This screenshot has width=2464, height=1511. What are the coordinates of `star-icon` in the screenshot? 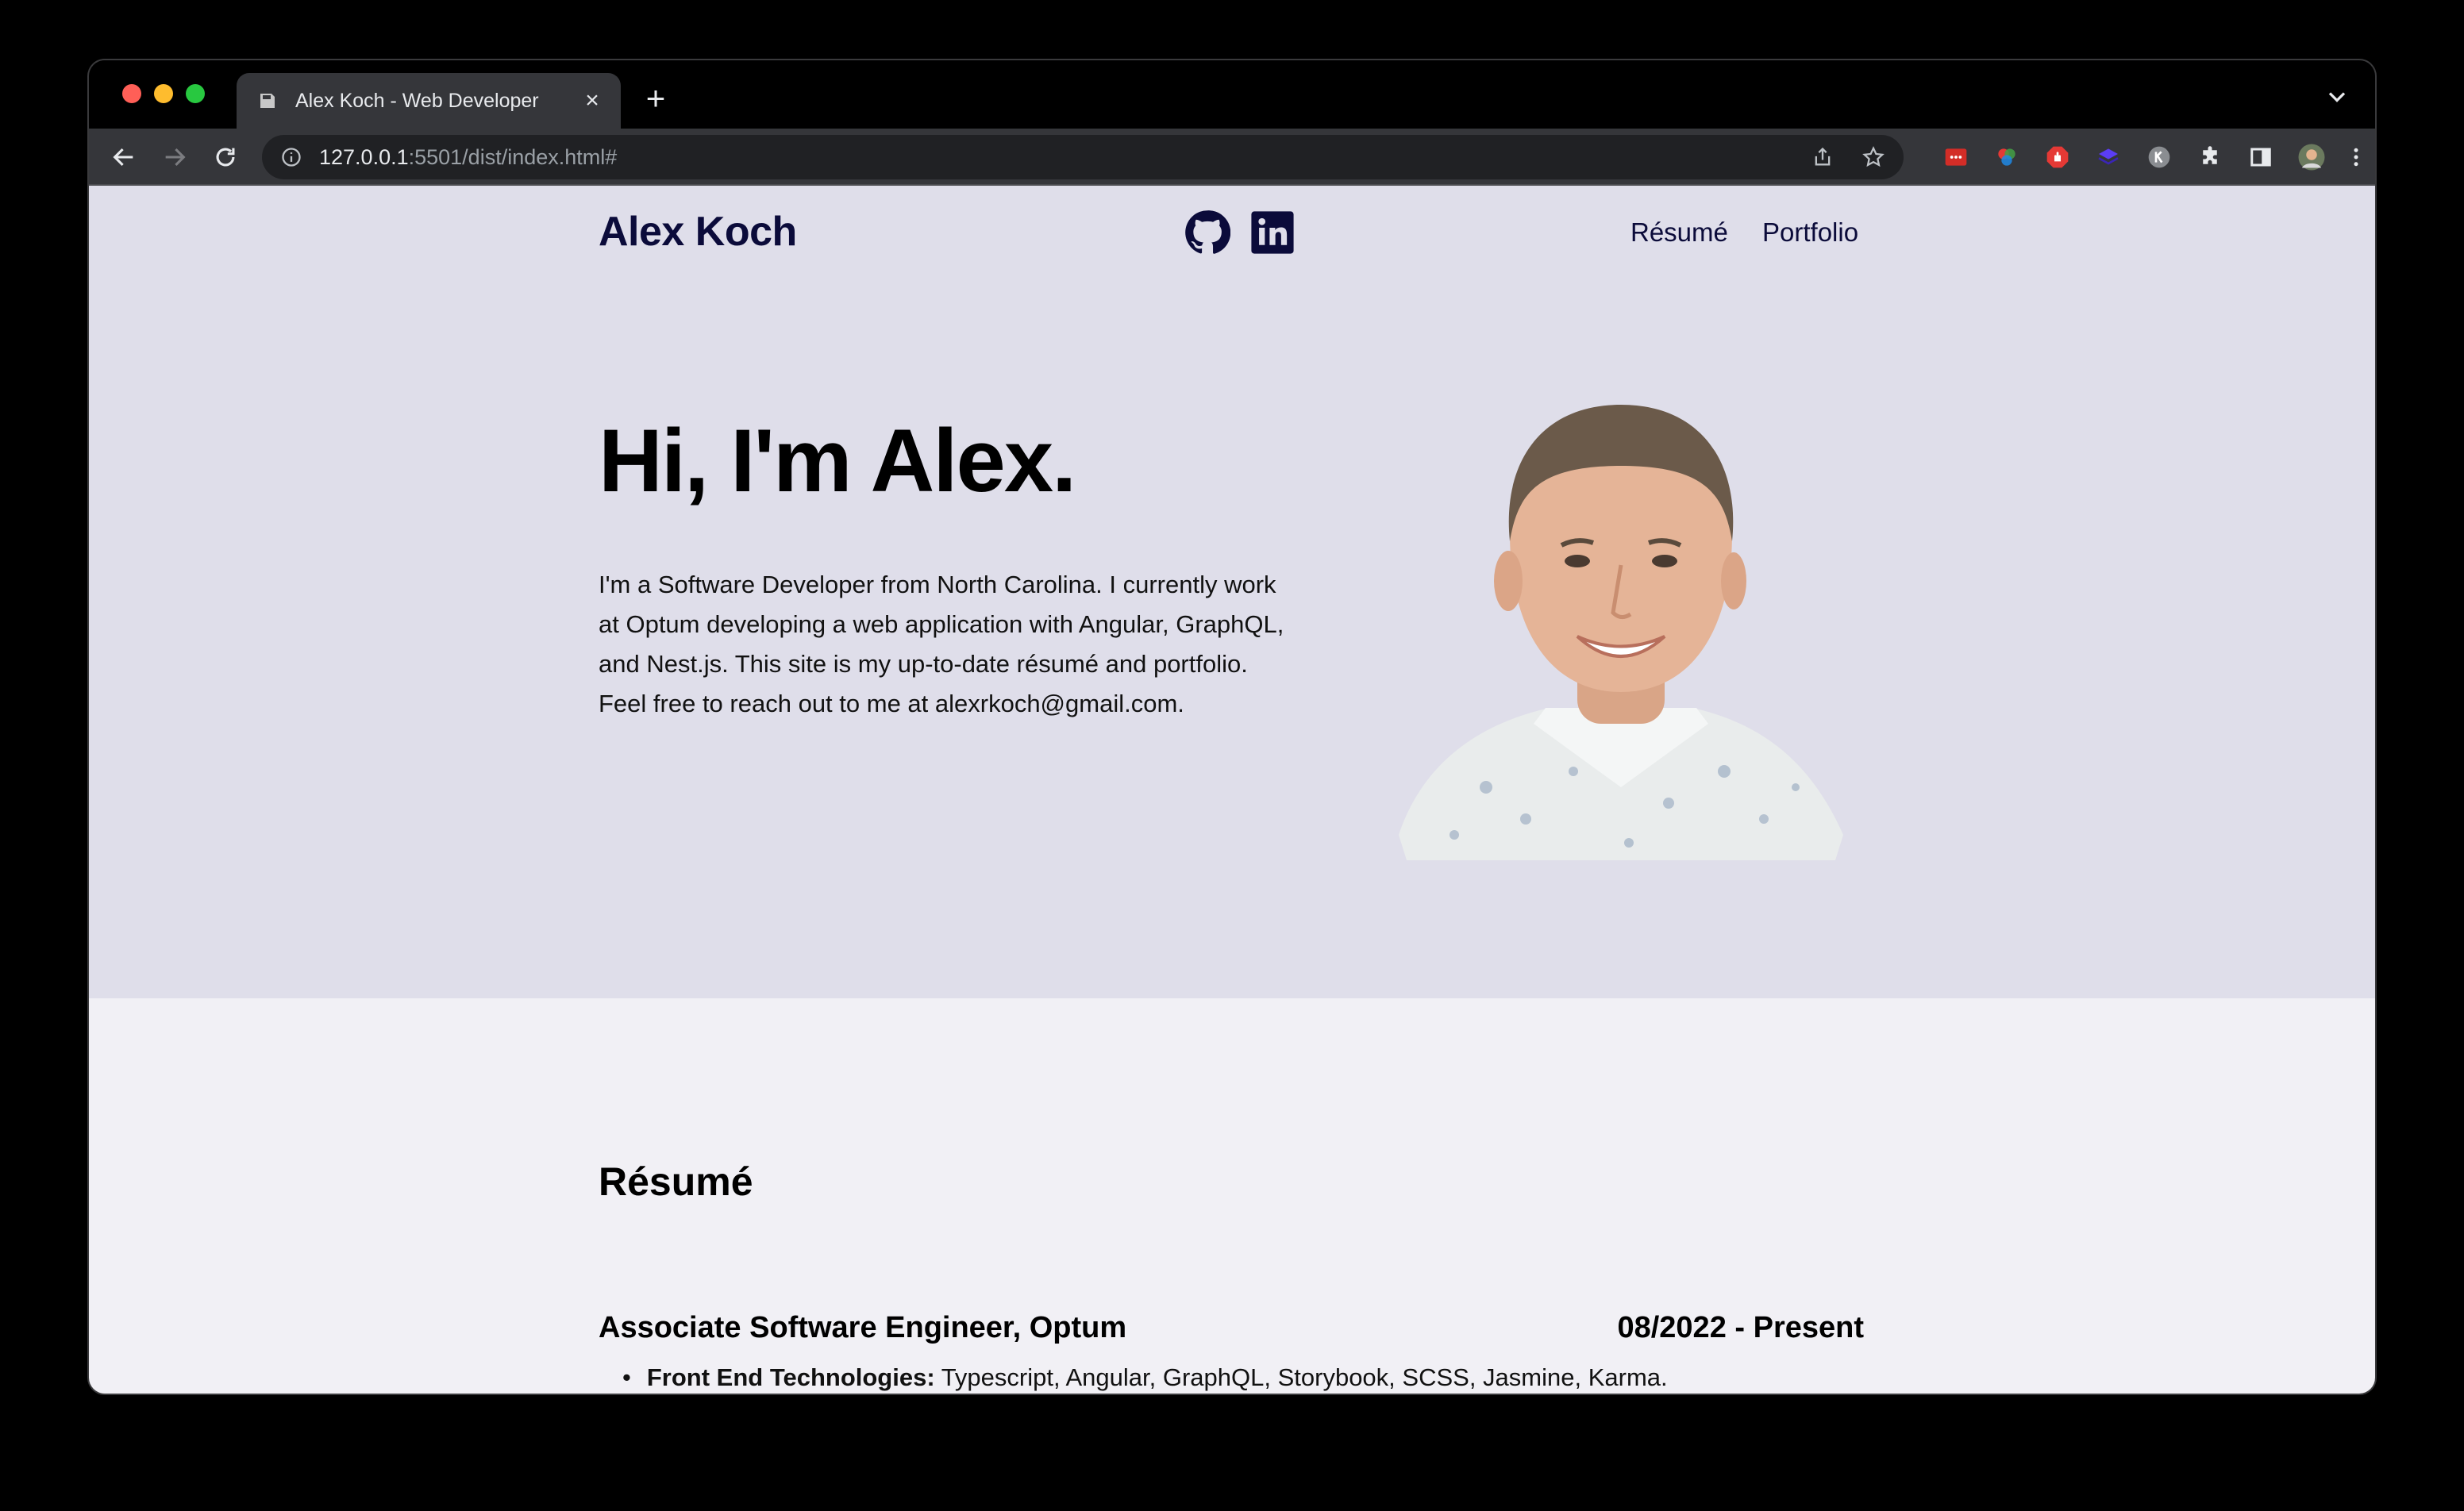 It's located at (1873, 157).